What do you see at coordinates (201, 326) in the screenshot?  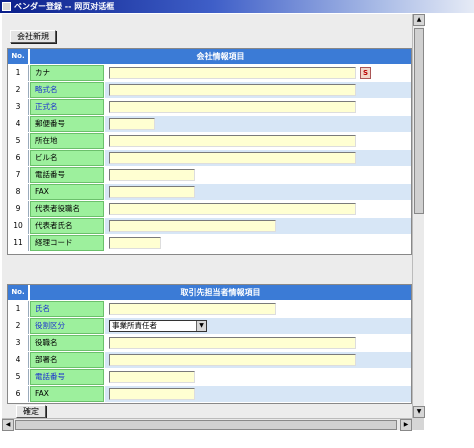 I see `chevron-down-icon: ▼` at bounding box center [201, 326].